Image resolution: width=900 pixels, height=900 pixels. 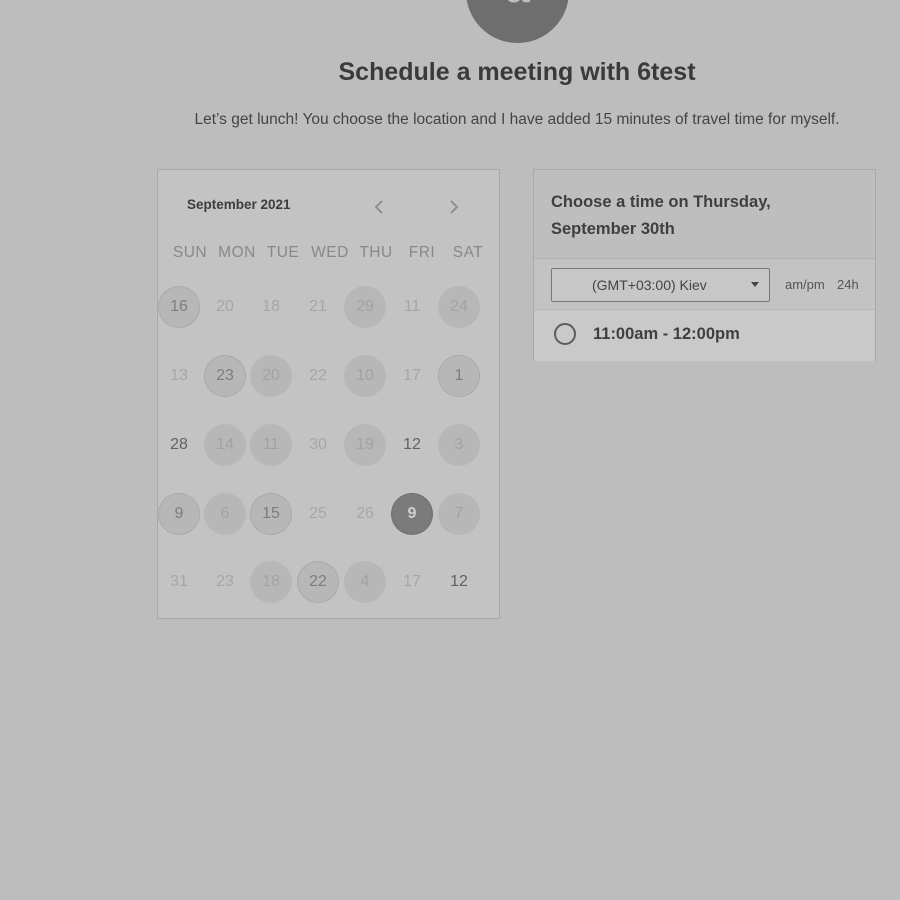 What do you see at coordinates (318, 444) in the screenshot?
I see `calendar-day: 30` at bounding box center [318, 444].